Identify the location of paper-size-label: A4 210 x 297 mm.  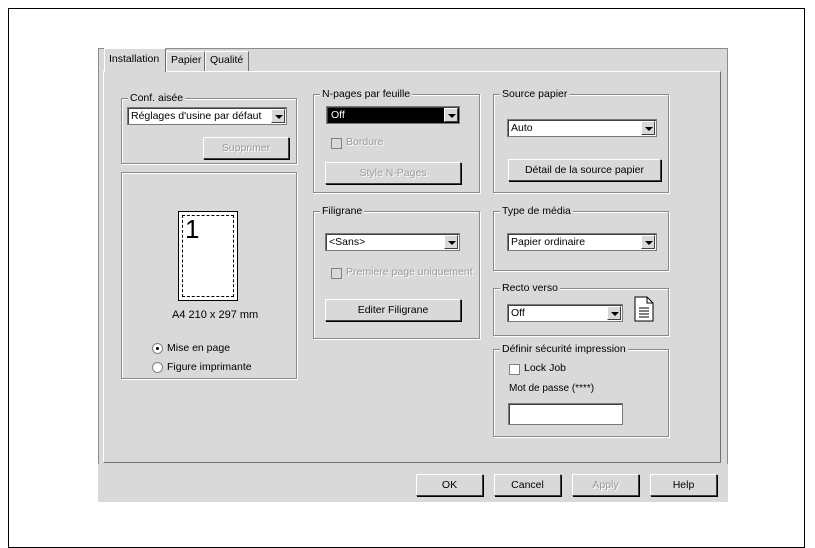
(215, 315).